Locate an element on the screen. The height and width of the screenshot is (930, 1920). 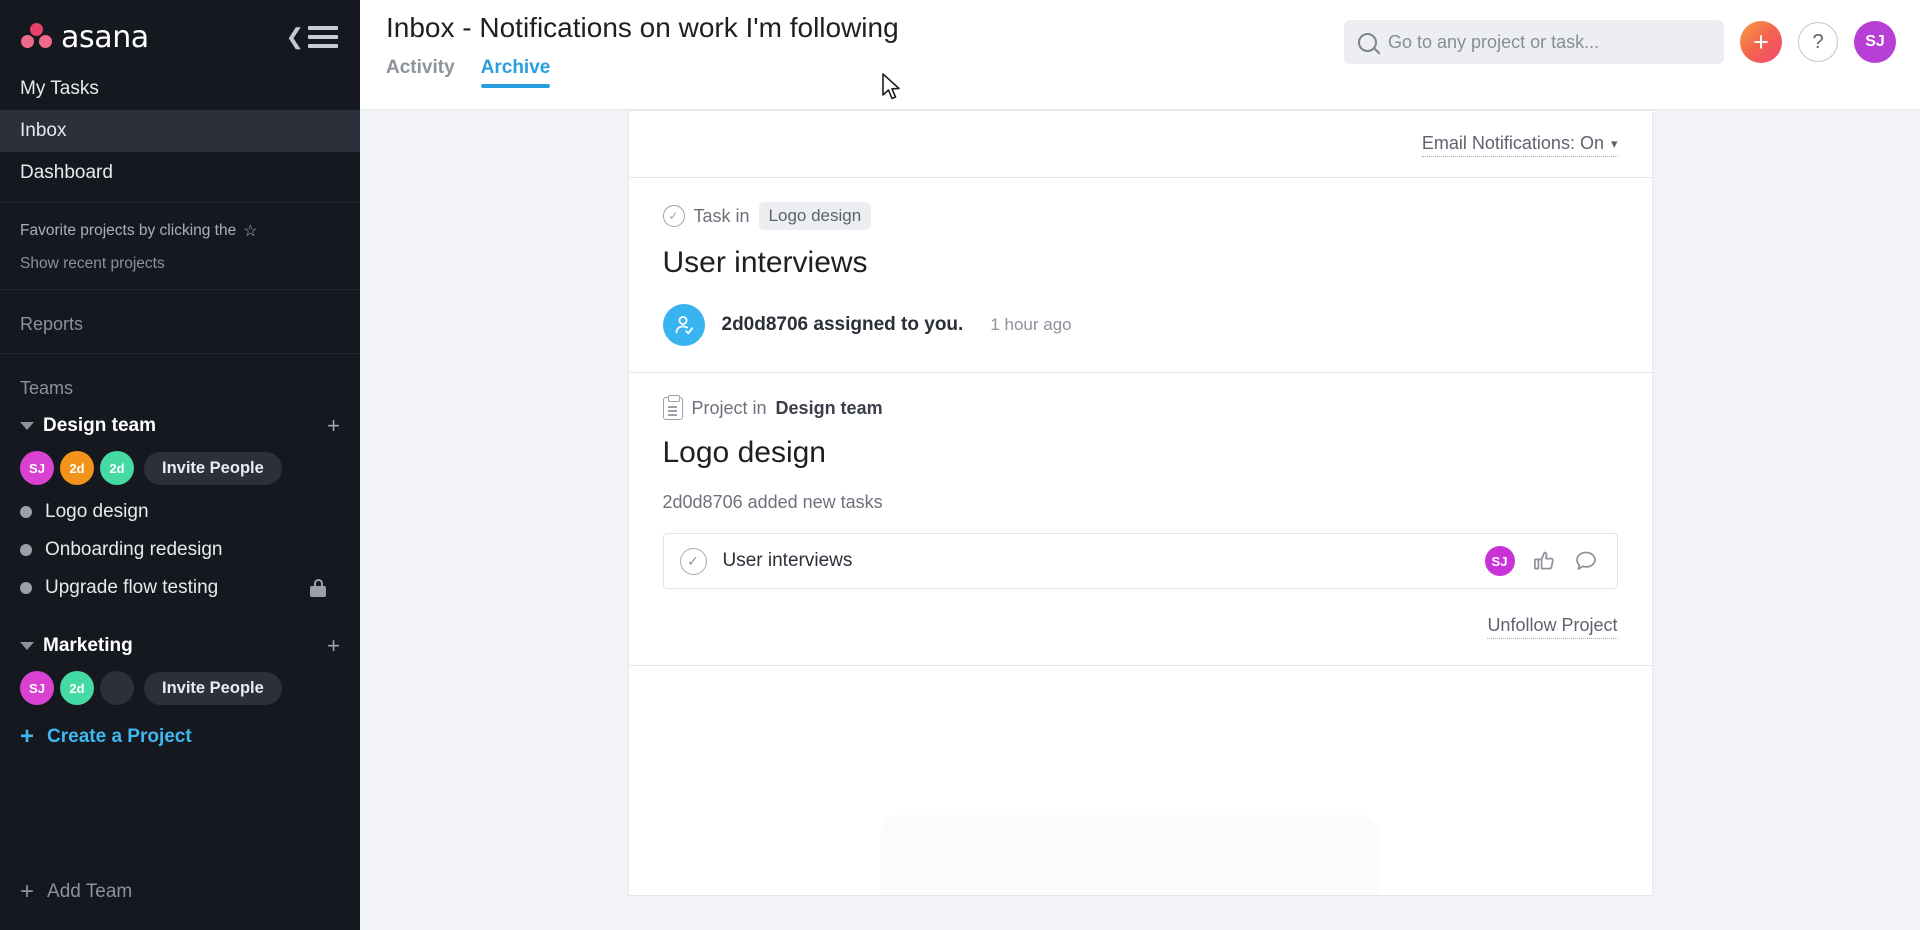
sidebar-project-logo-design: Logo design is located at coordinates (180, 512).